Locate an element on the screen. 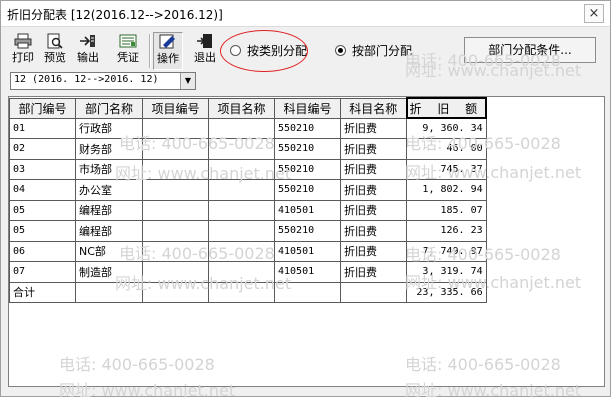  exit-label: 退出 is located at coordinates (205, 57).